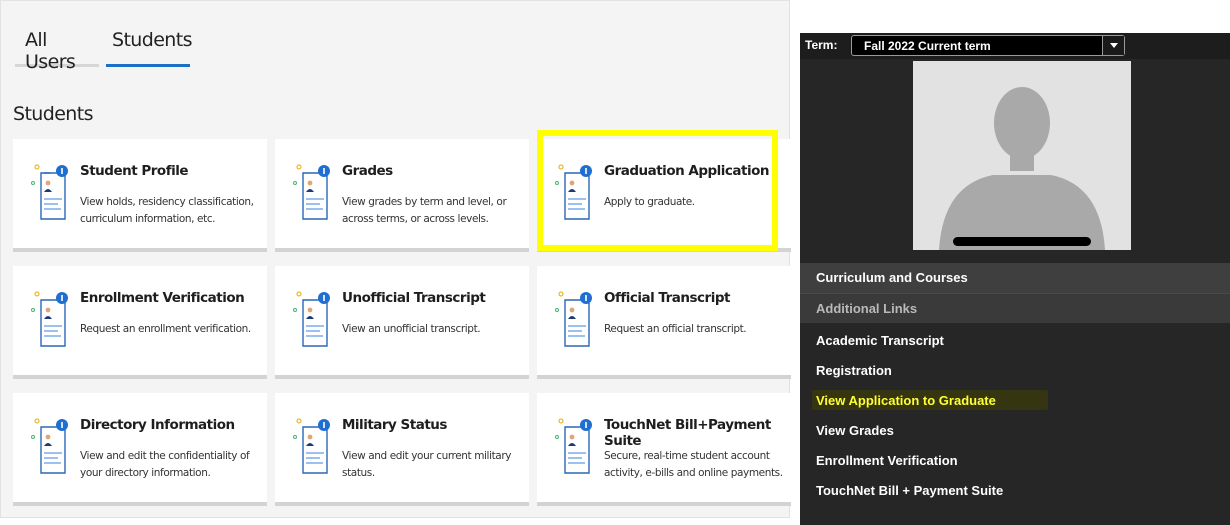 The height and width of the screenshot is (525, 1230). I want to click on term-select: Fall 2022 Current term, so click(988, 45).